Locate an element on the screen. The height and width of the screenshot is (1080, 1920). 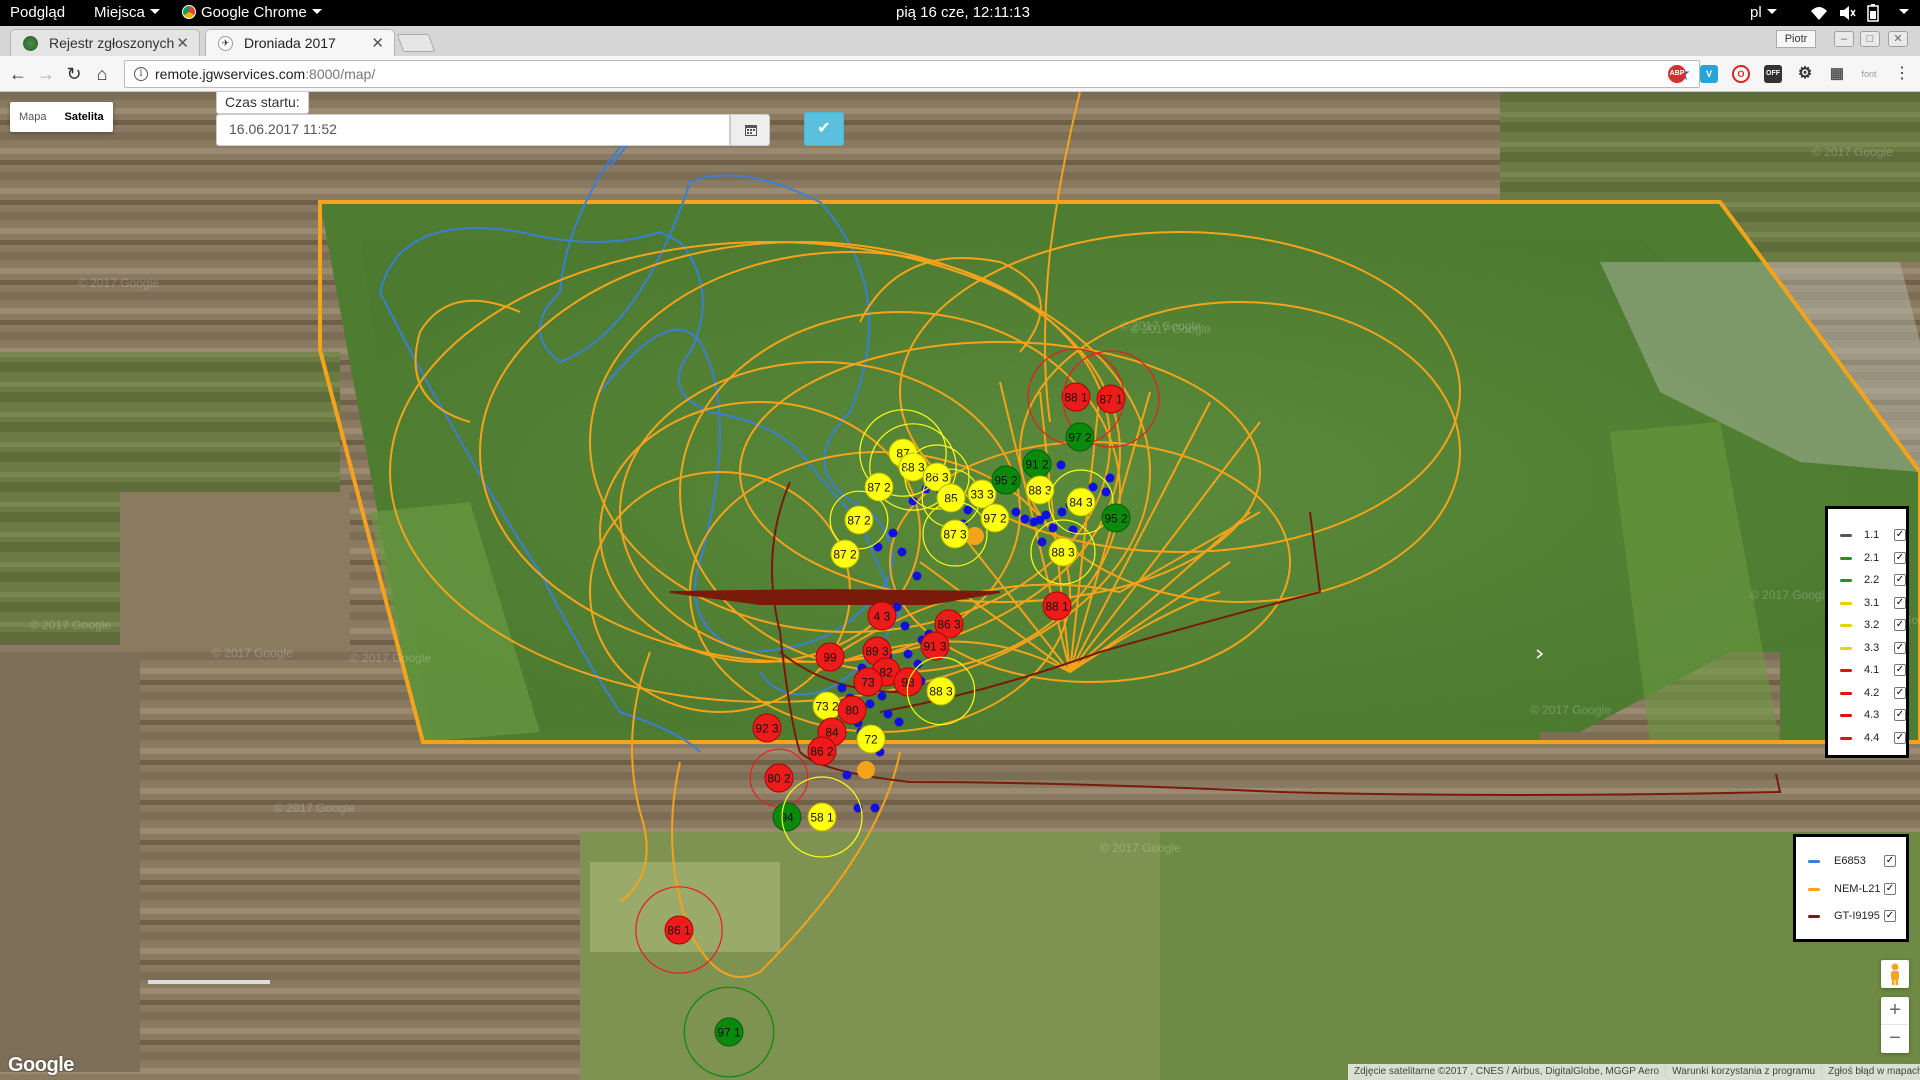
target-marker: 91 2 is located at coordinates (1037, 464).